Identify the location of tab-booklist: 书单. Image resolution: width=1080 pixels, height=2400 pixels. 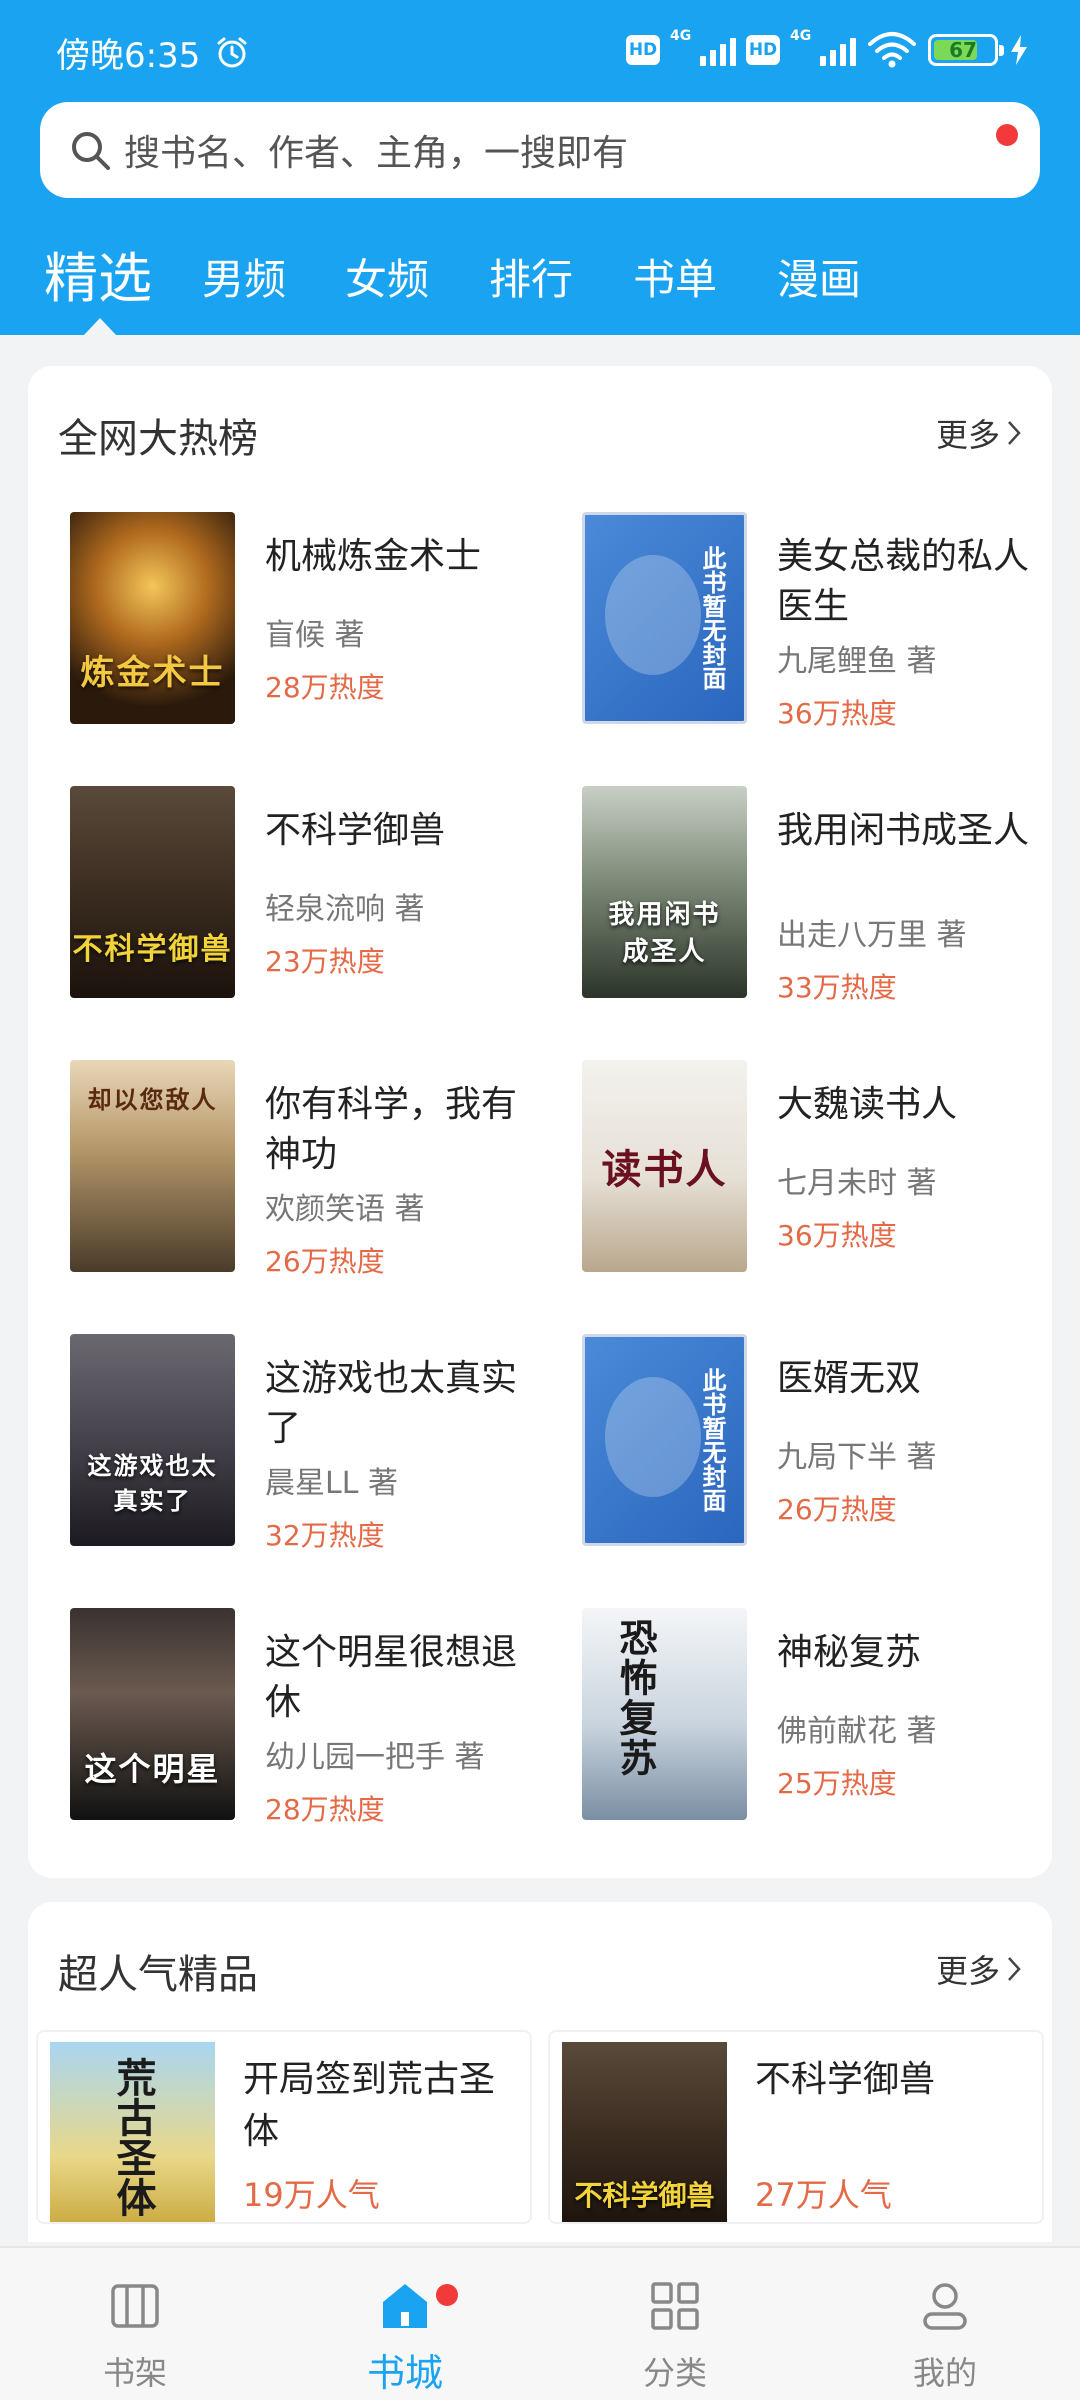
(675, 276).